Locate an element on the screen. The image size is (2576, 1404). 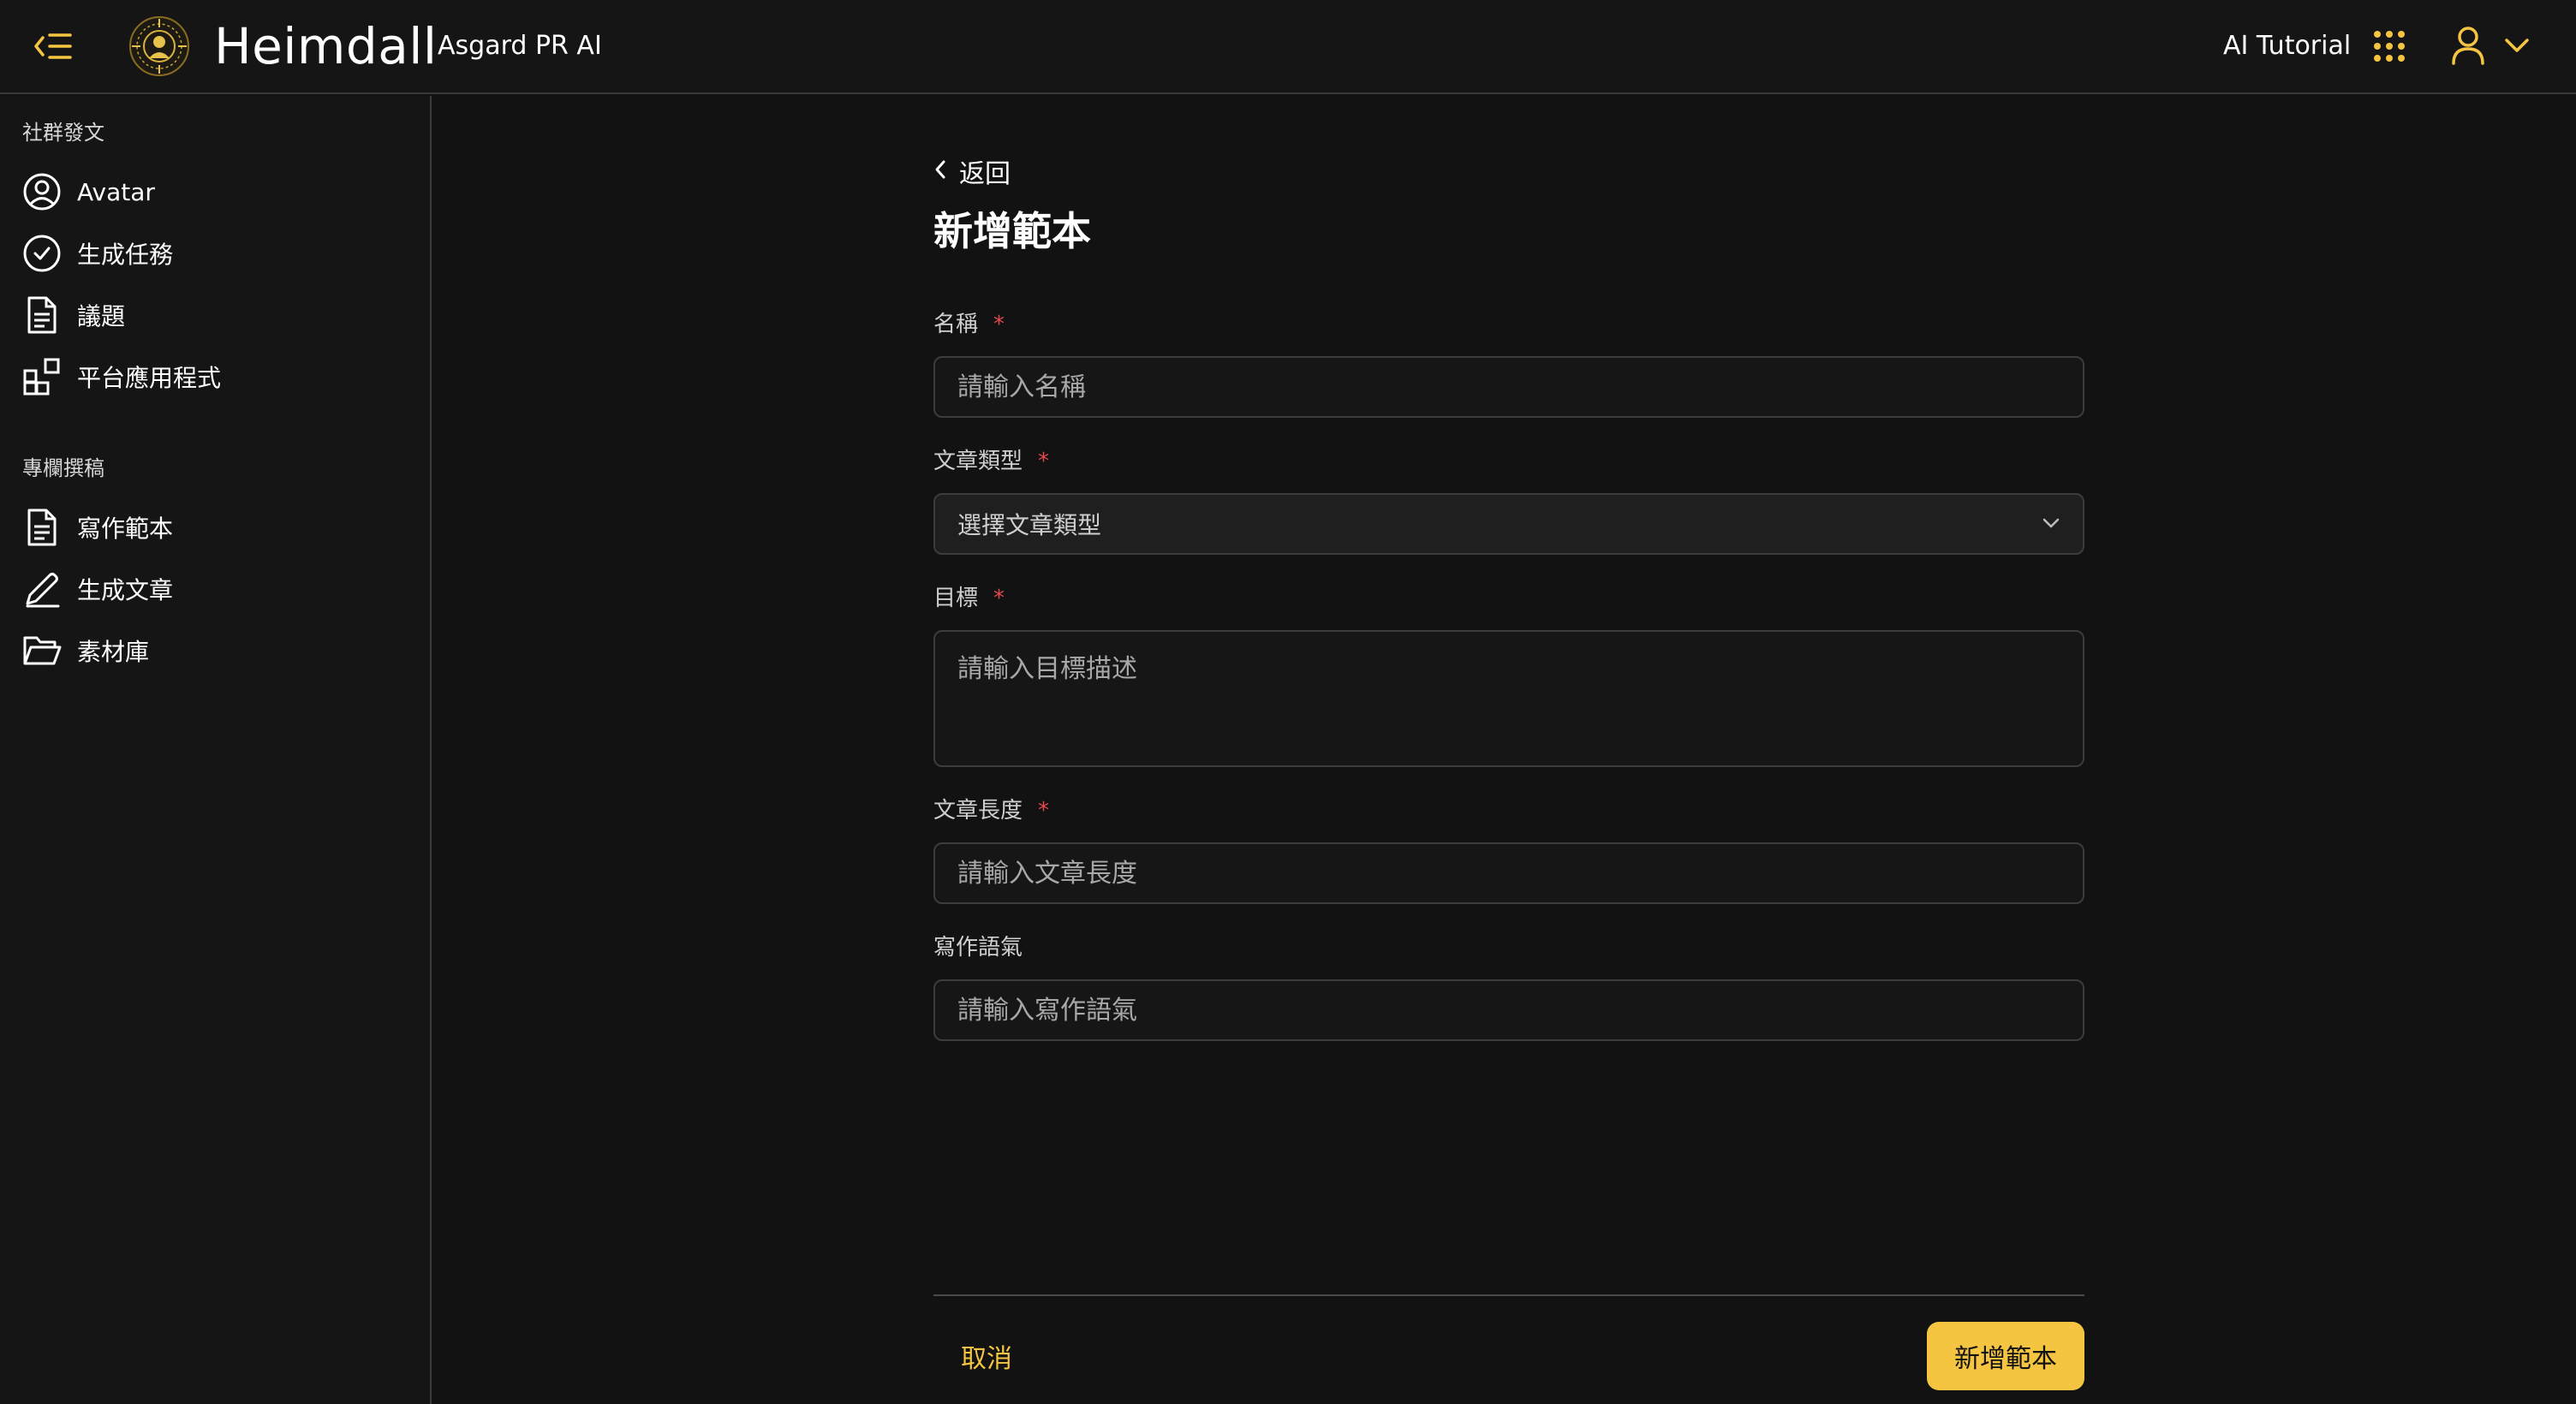
tone-input is located at coordinates (1508, 1010).